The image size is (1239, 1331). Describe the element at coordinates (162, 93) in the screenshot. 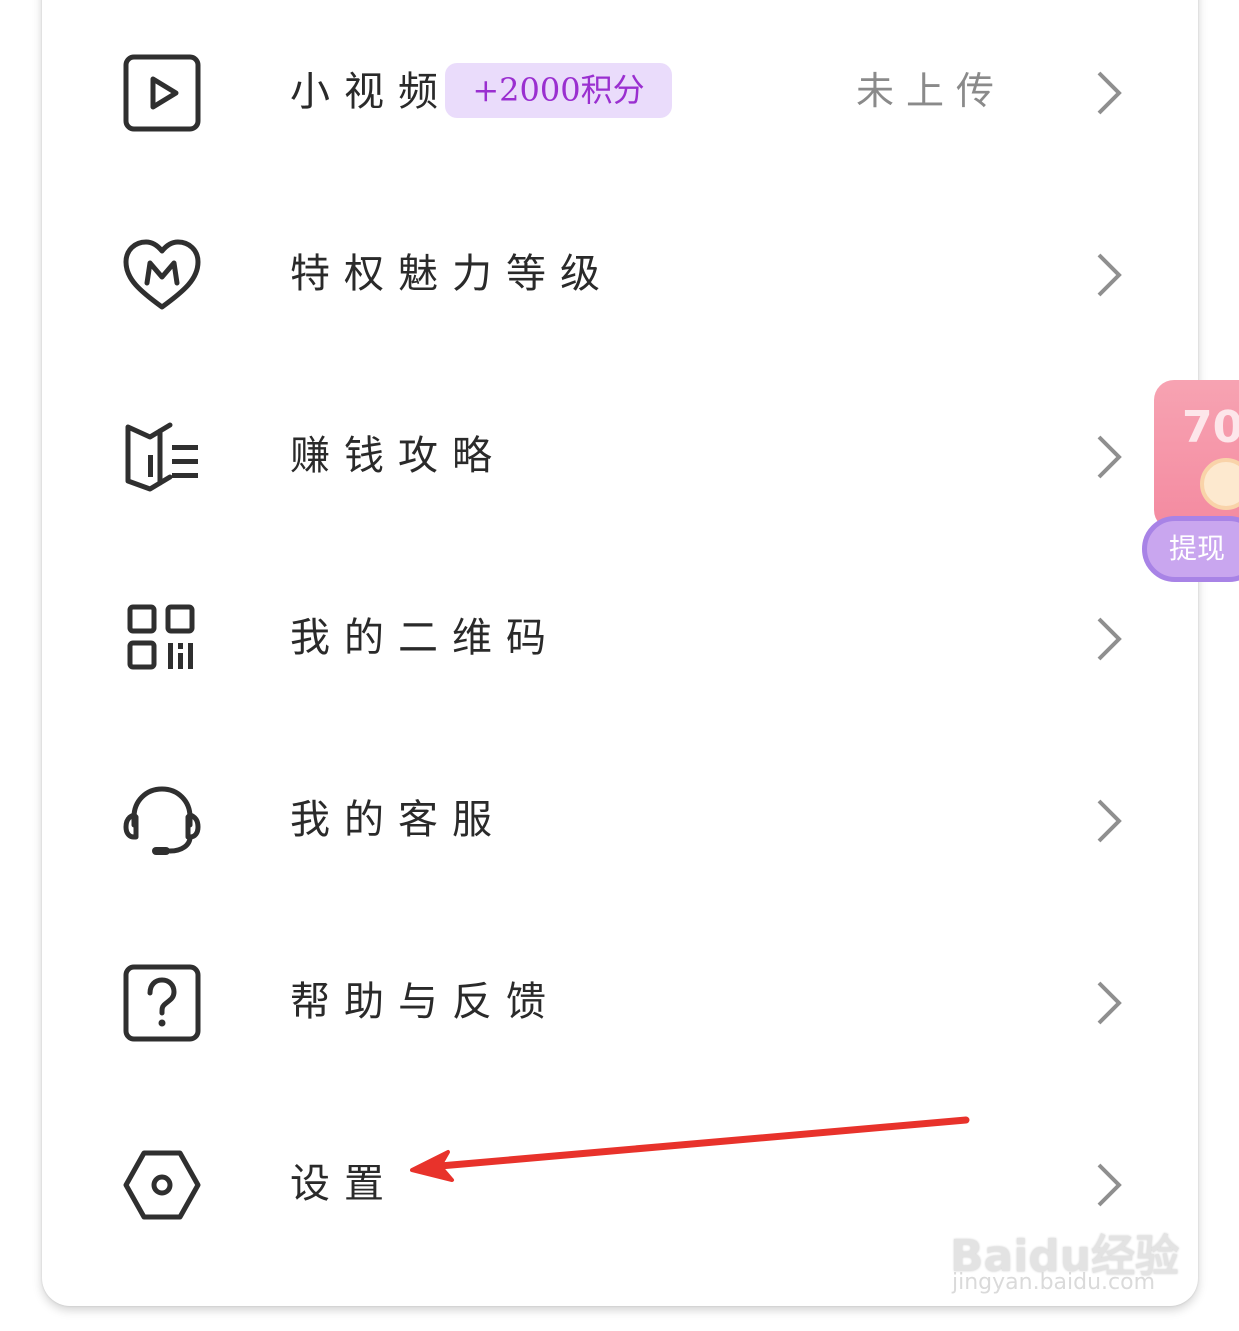

I see `play-video-icon` at that location.